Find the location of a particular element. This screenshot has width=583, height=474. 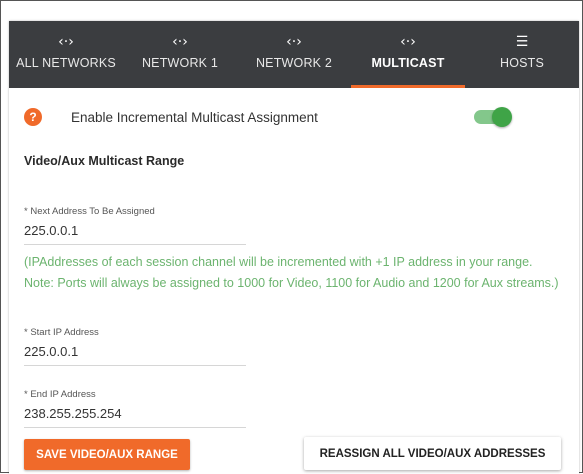

start-ip-input: 225.0.0.1 is located at coordinates (135, 355).